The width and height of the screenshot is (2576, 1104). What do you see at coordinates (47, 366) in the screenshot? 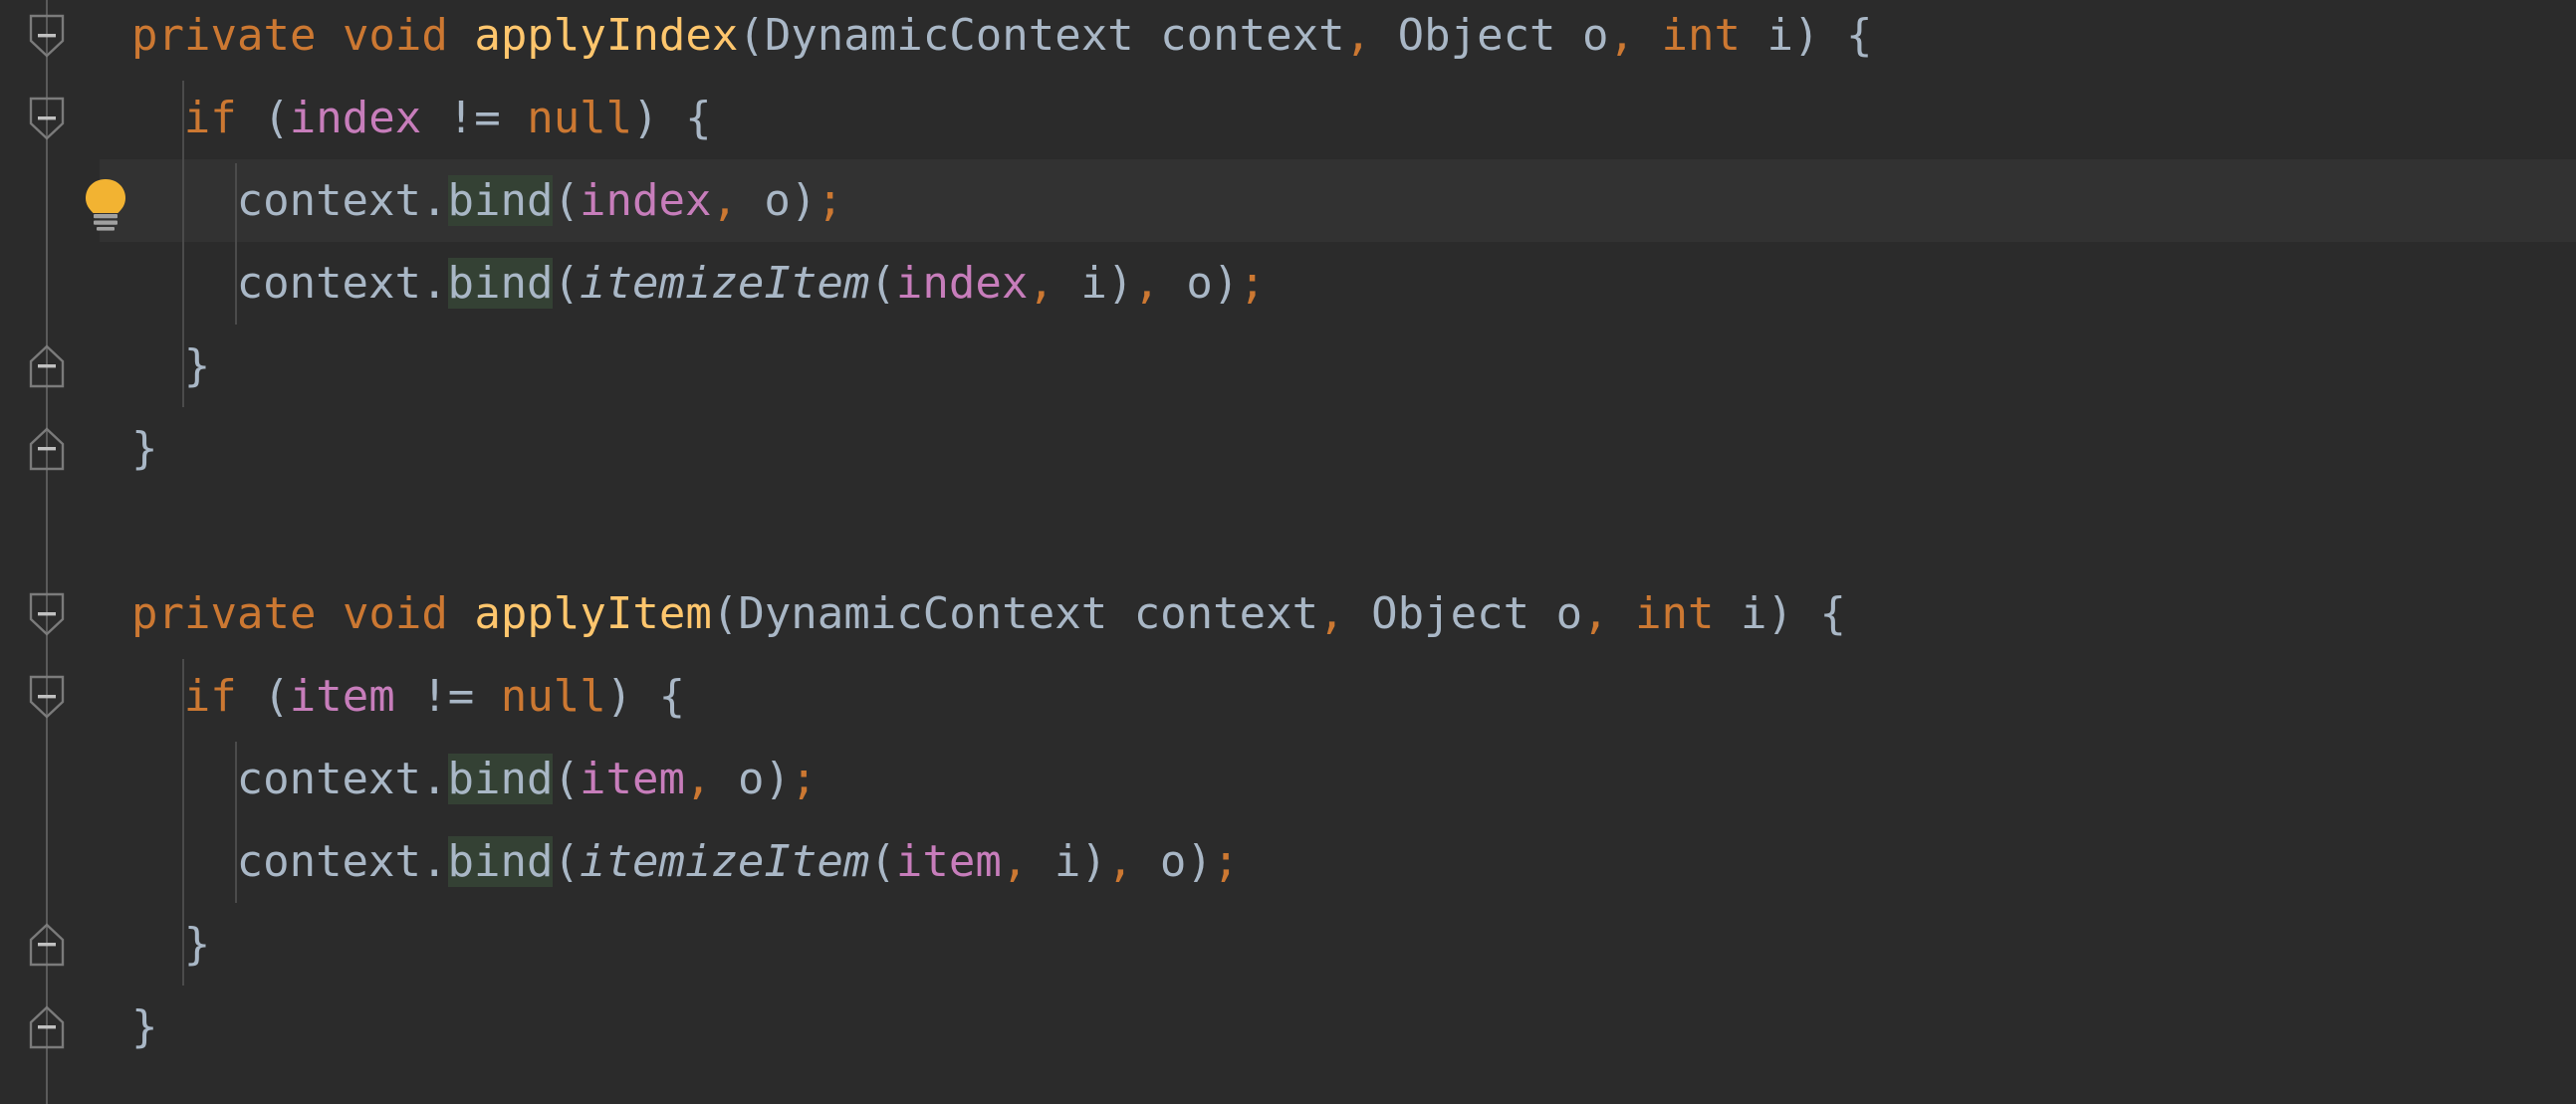
I see `fold-marker-applyindex-if-end` at bounding box center [47, 366].